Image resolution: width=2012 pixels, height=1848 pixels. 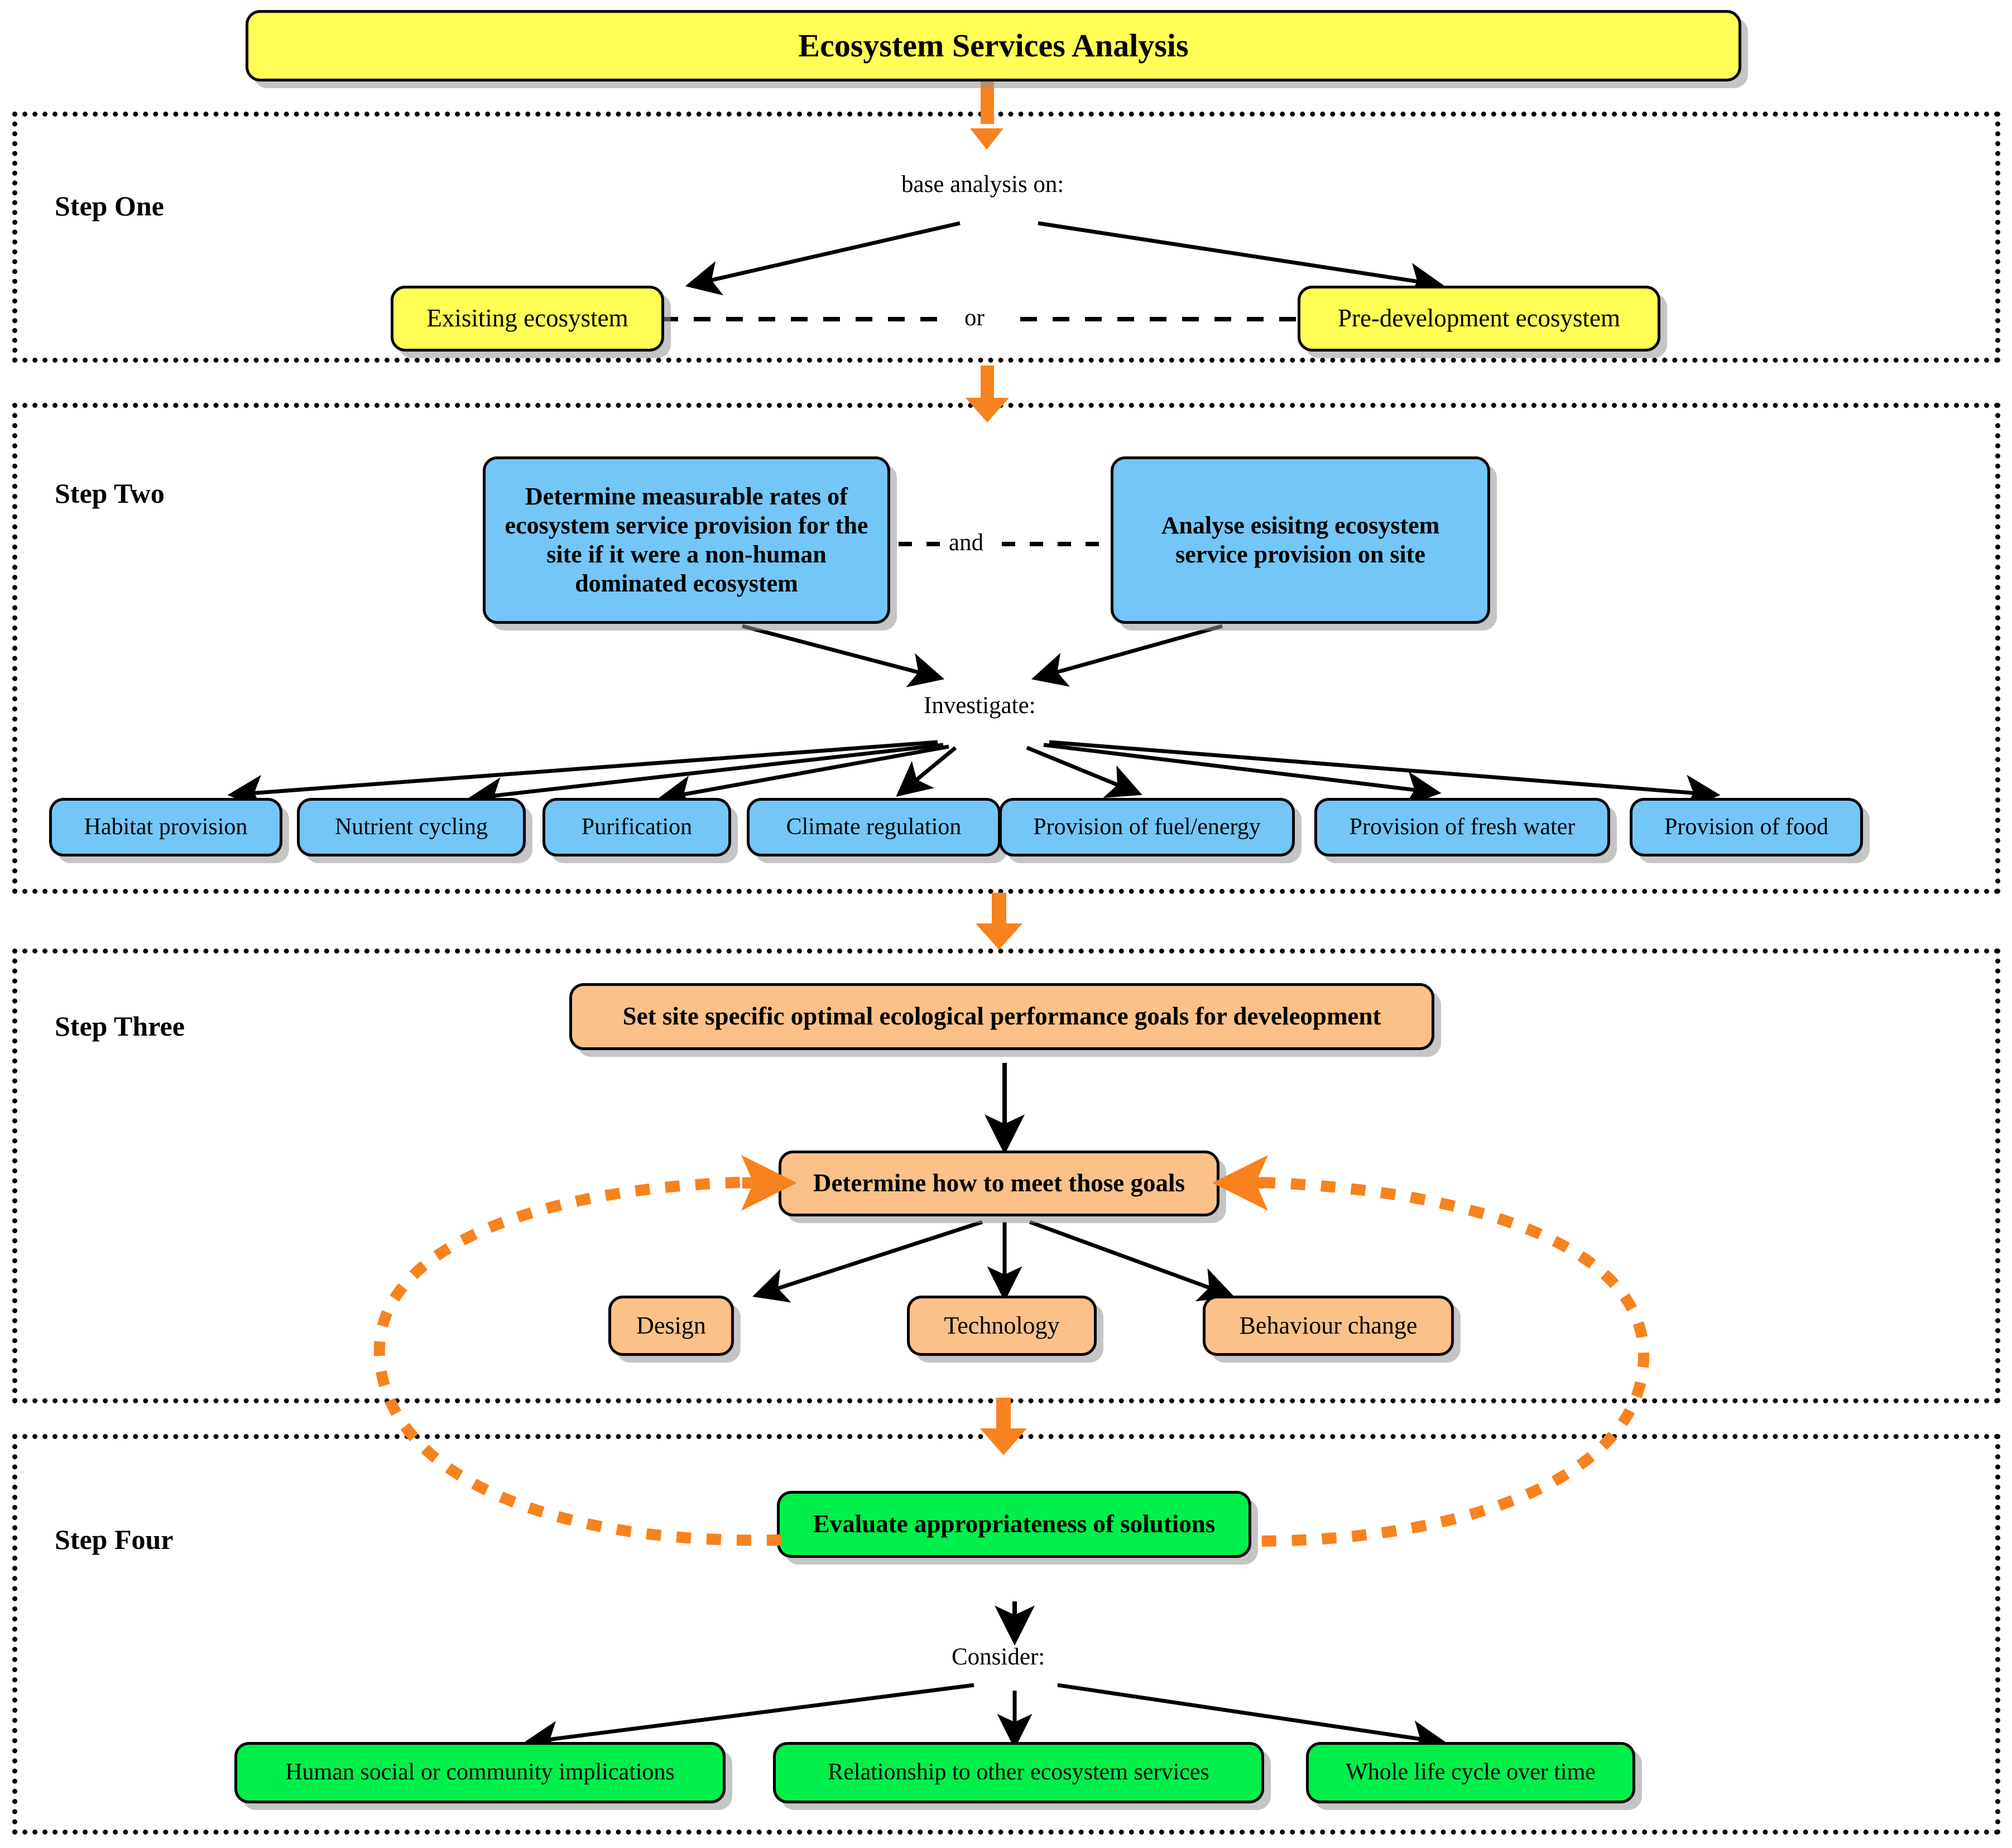 What do you see at coordinates (874, 827) in the screenshot?
I see `node-climate-regulation: Climate regulation` at bounding box center [874, 827].